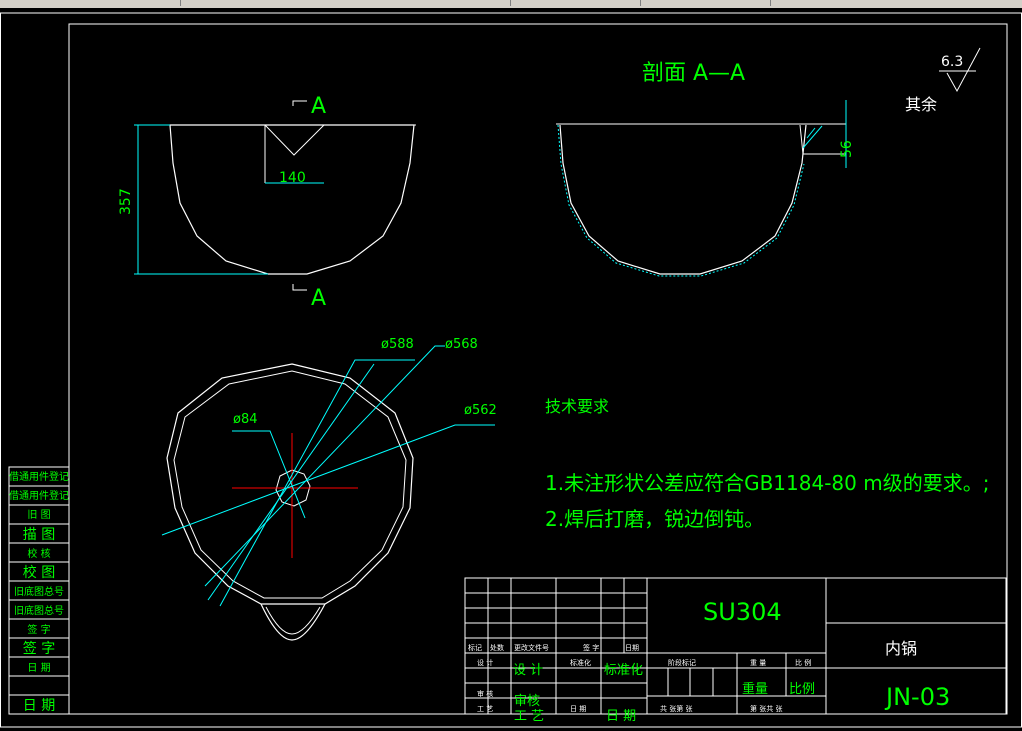 This screenshot has width=1022, height=731. Describe the element at coordinates (480, 410) in the screenshot. I see `dim-d562: ø562` at that location.